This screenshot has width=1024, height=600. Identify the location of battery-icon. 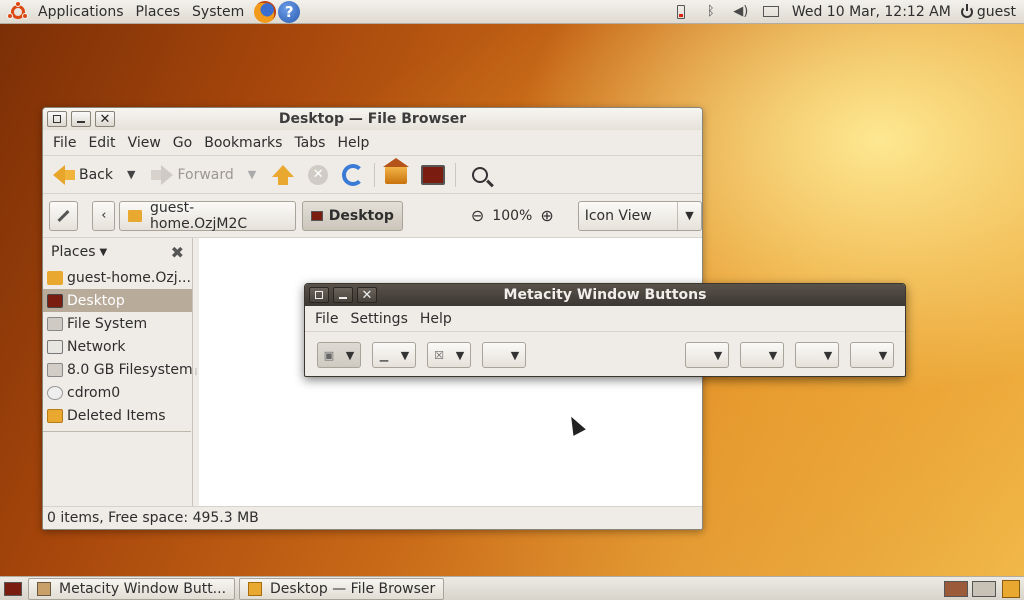
(681, 12).